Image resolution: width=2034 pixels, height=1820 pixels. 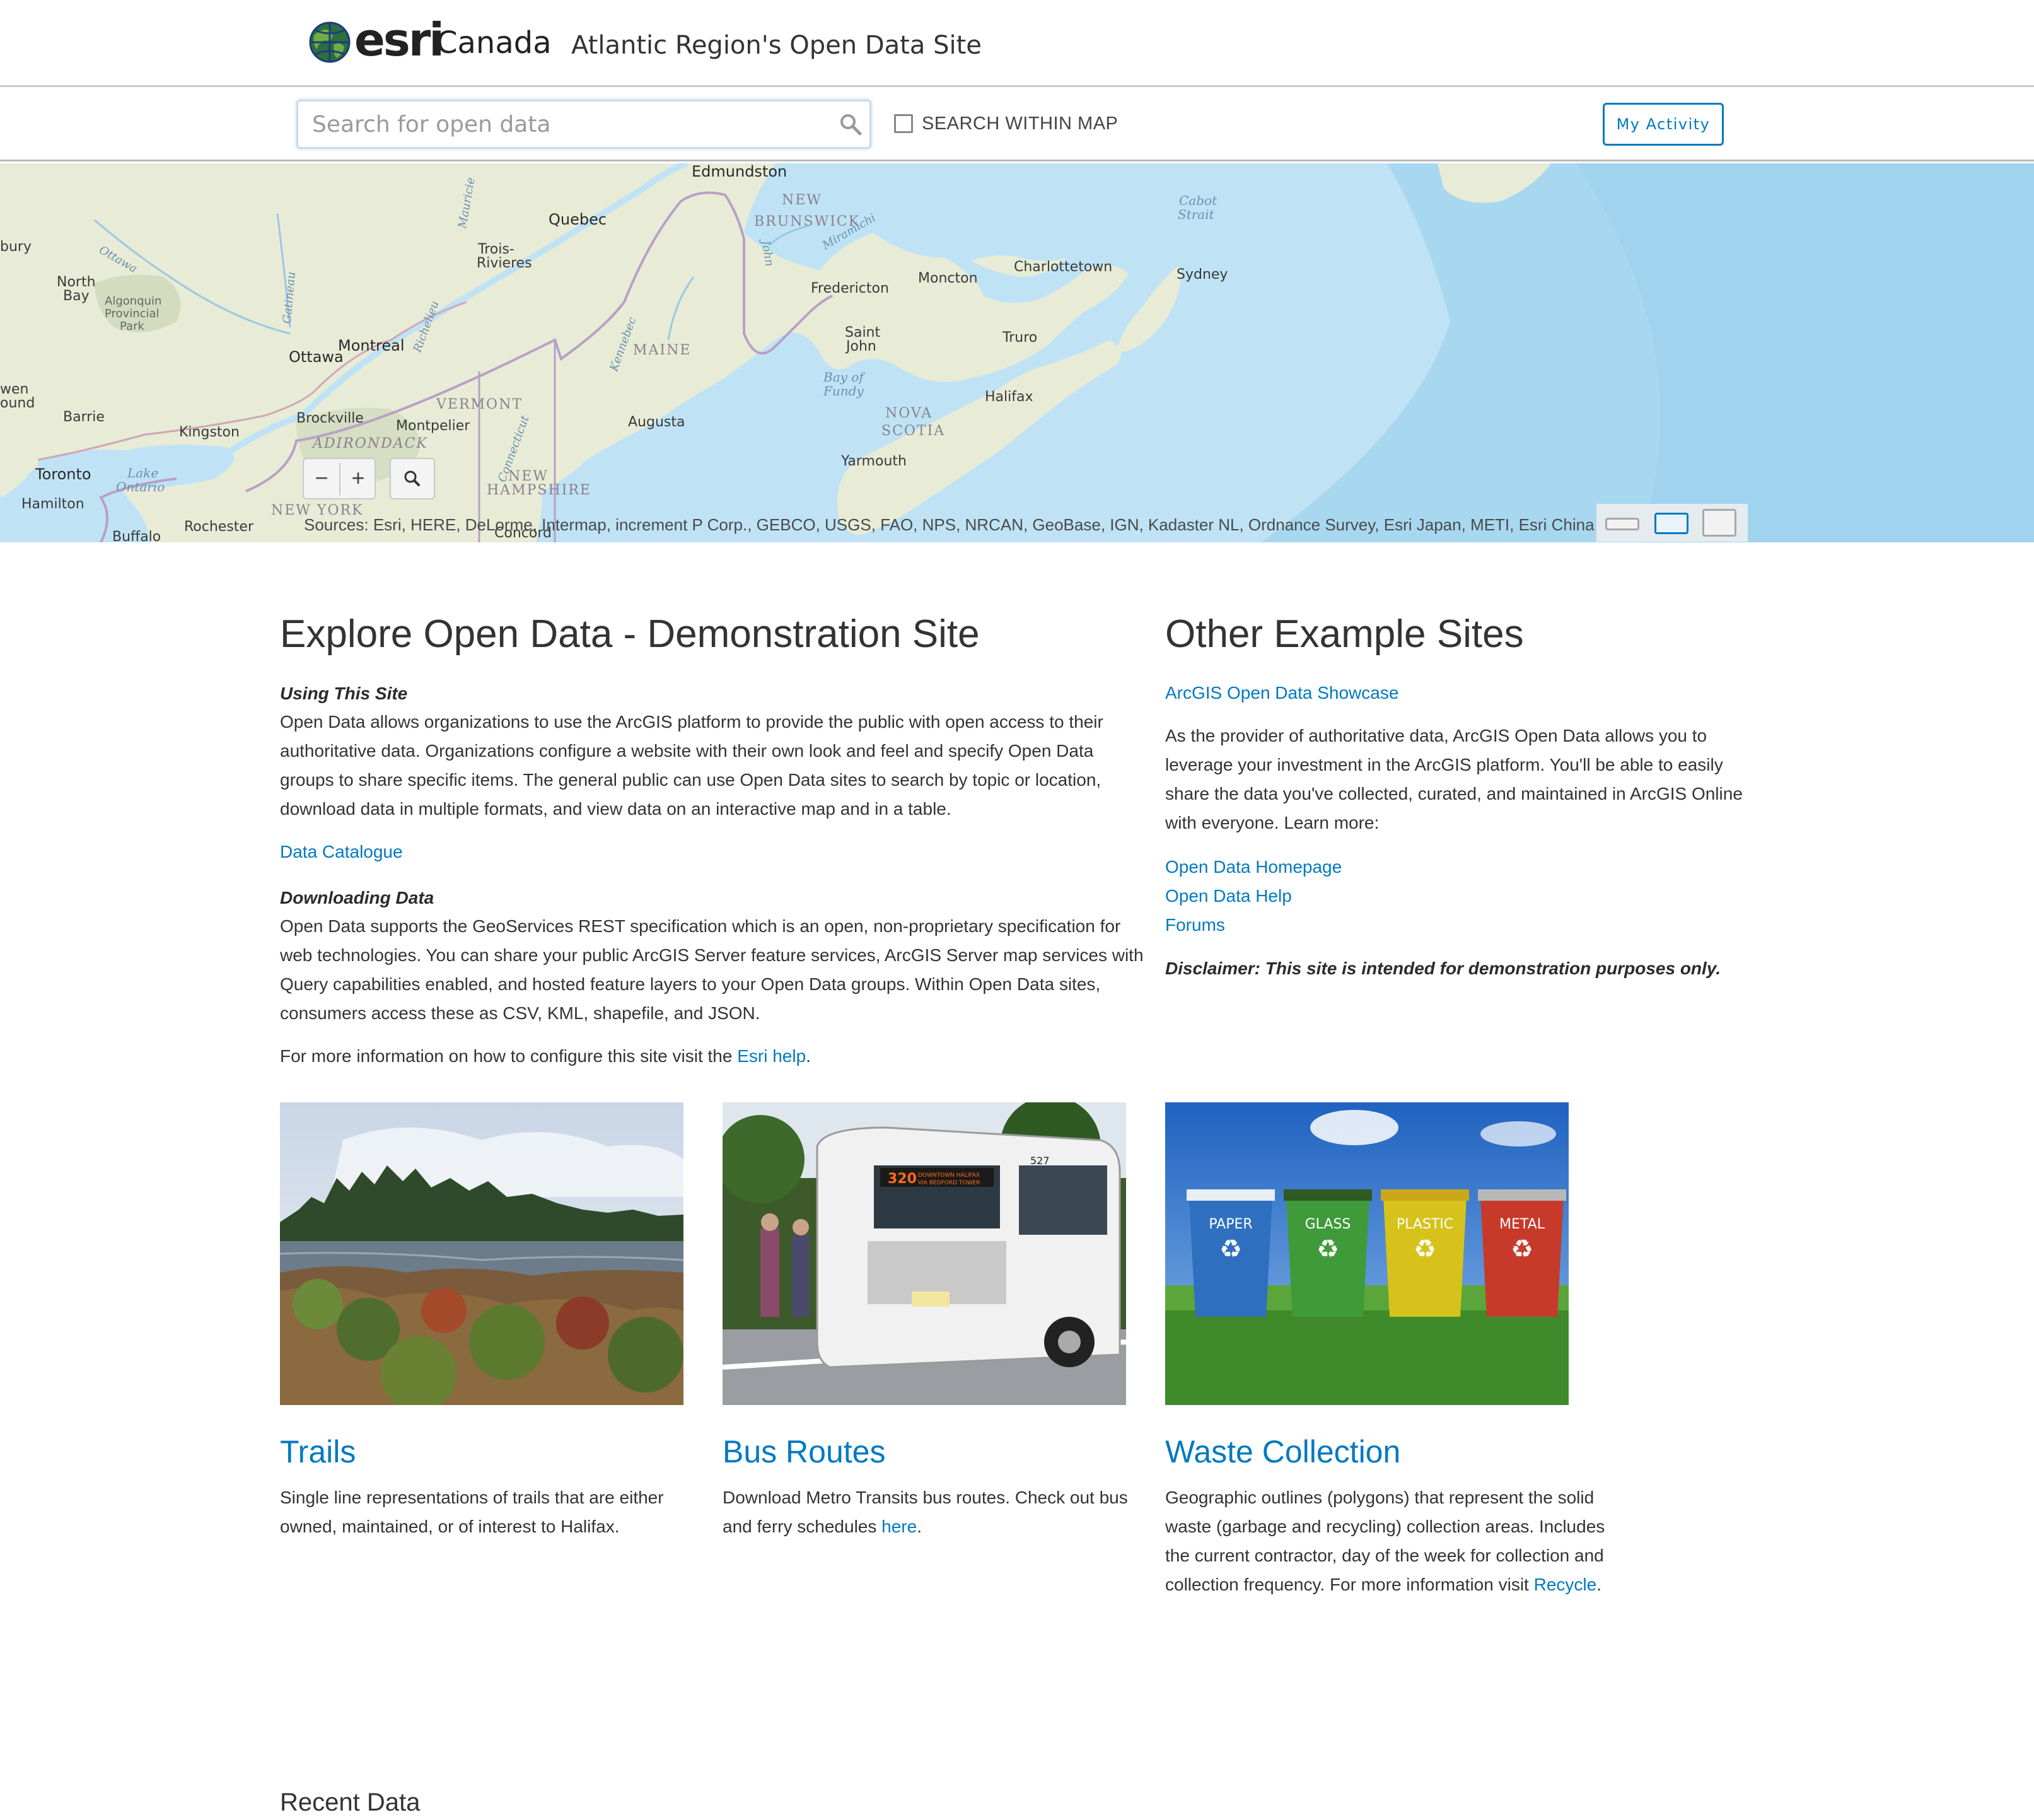 I want to click on map-label-barrie: Barrie, so click(x=84, y=417).